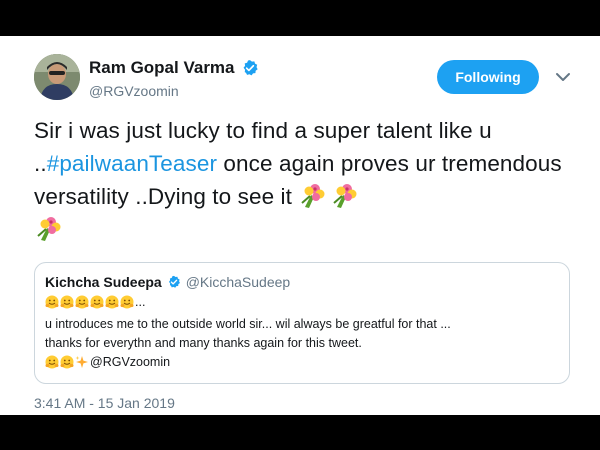 The image size is (600, 450). Describe the element at coordinates (81, 362) in the screenshot. I see `sparkles-icon` at that location.